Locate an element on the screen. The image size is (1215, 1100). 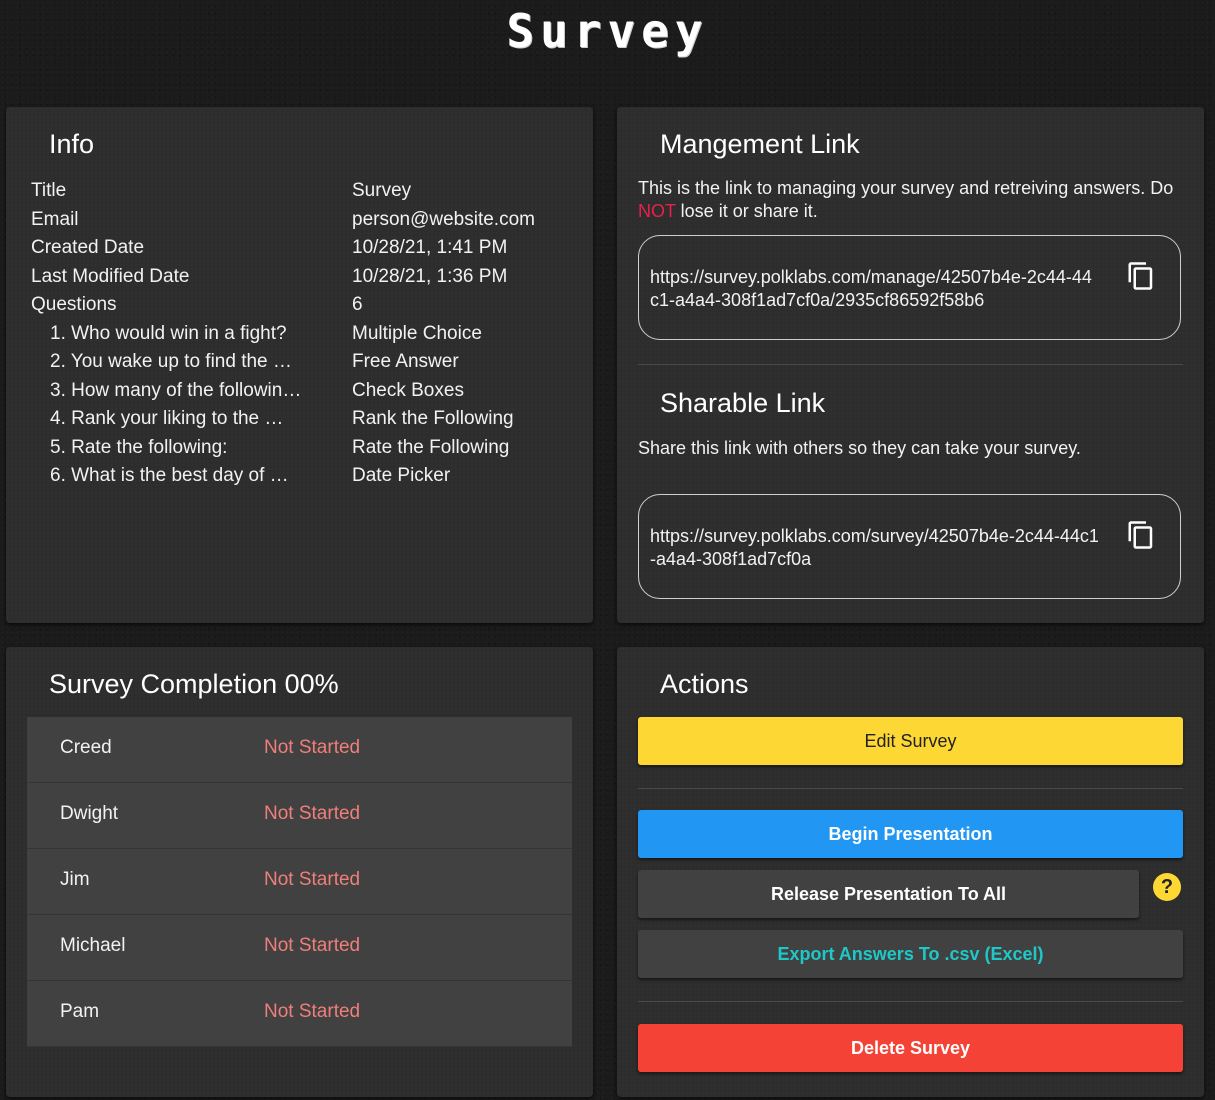
list-item: Pam Not Started is located at coordinates (299, 1014).